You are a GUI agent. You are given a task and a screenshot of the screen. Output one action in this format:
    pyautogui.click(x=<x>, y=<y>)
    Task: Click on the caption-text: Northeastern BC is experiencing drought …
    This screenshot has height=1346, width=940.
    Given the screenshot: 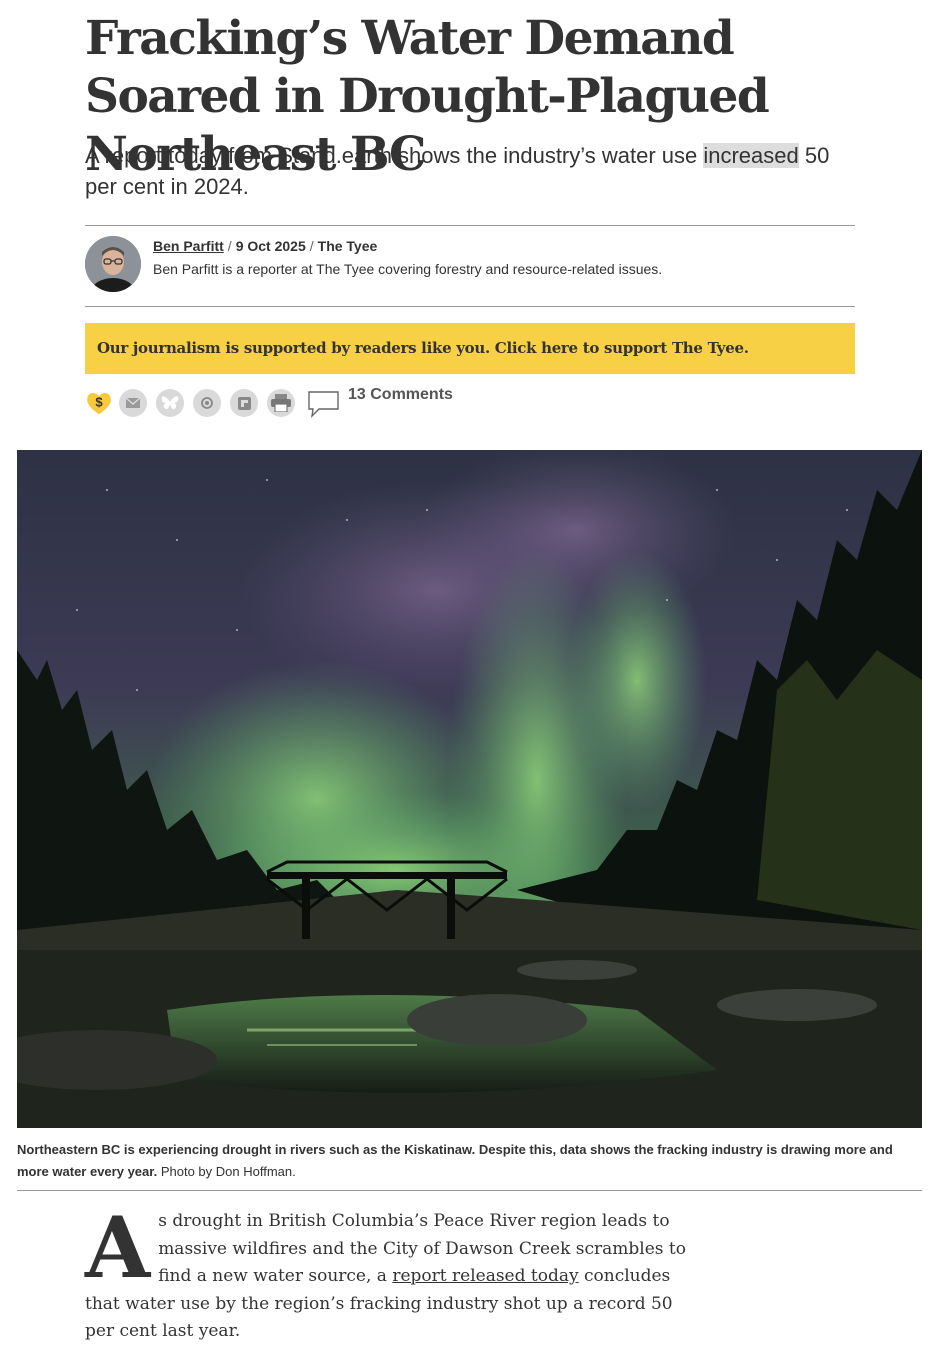 What is the action you would take?
    pyautogui.click(x=455, y=1160)
    